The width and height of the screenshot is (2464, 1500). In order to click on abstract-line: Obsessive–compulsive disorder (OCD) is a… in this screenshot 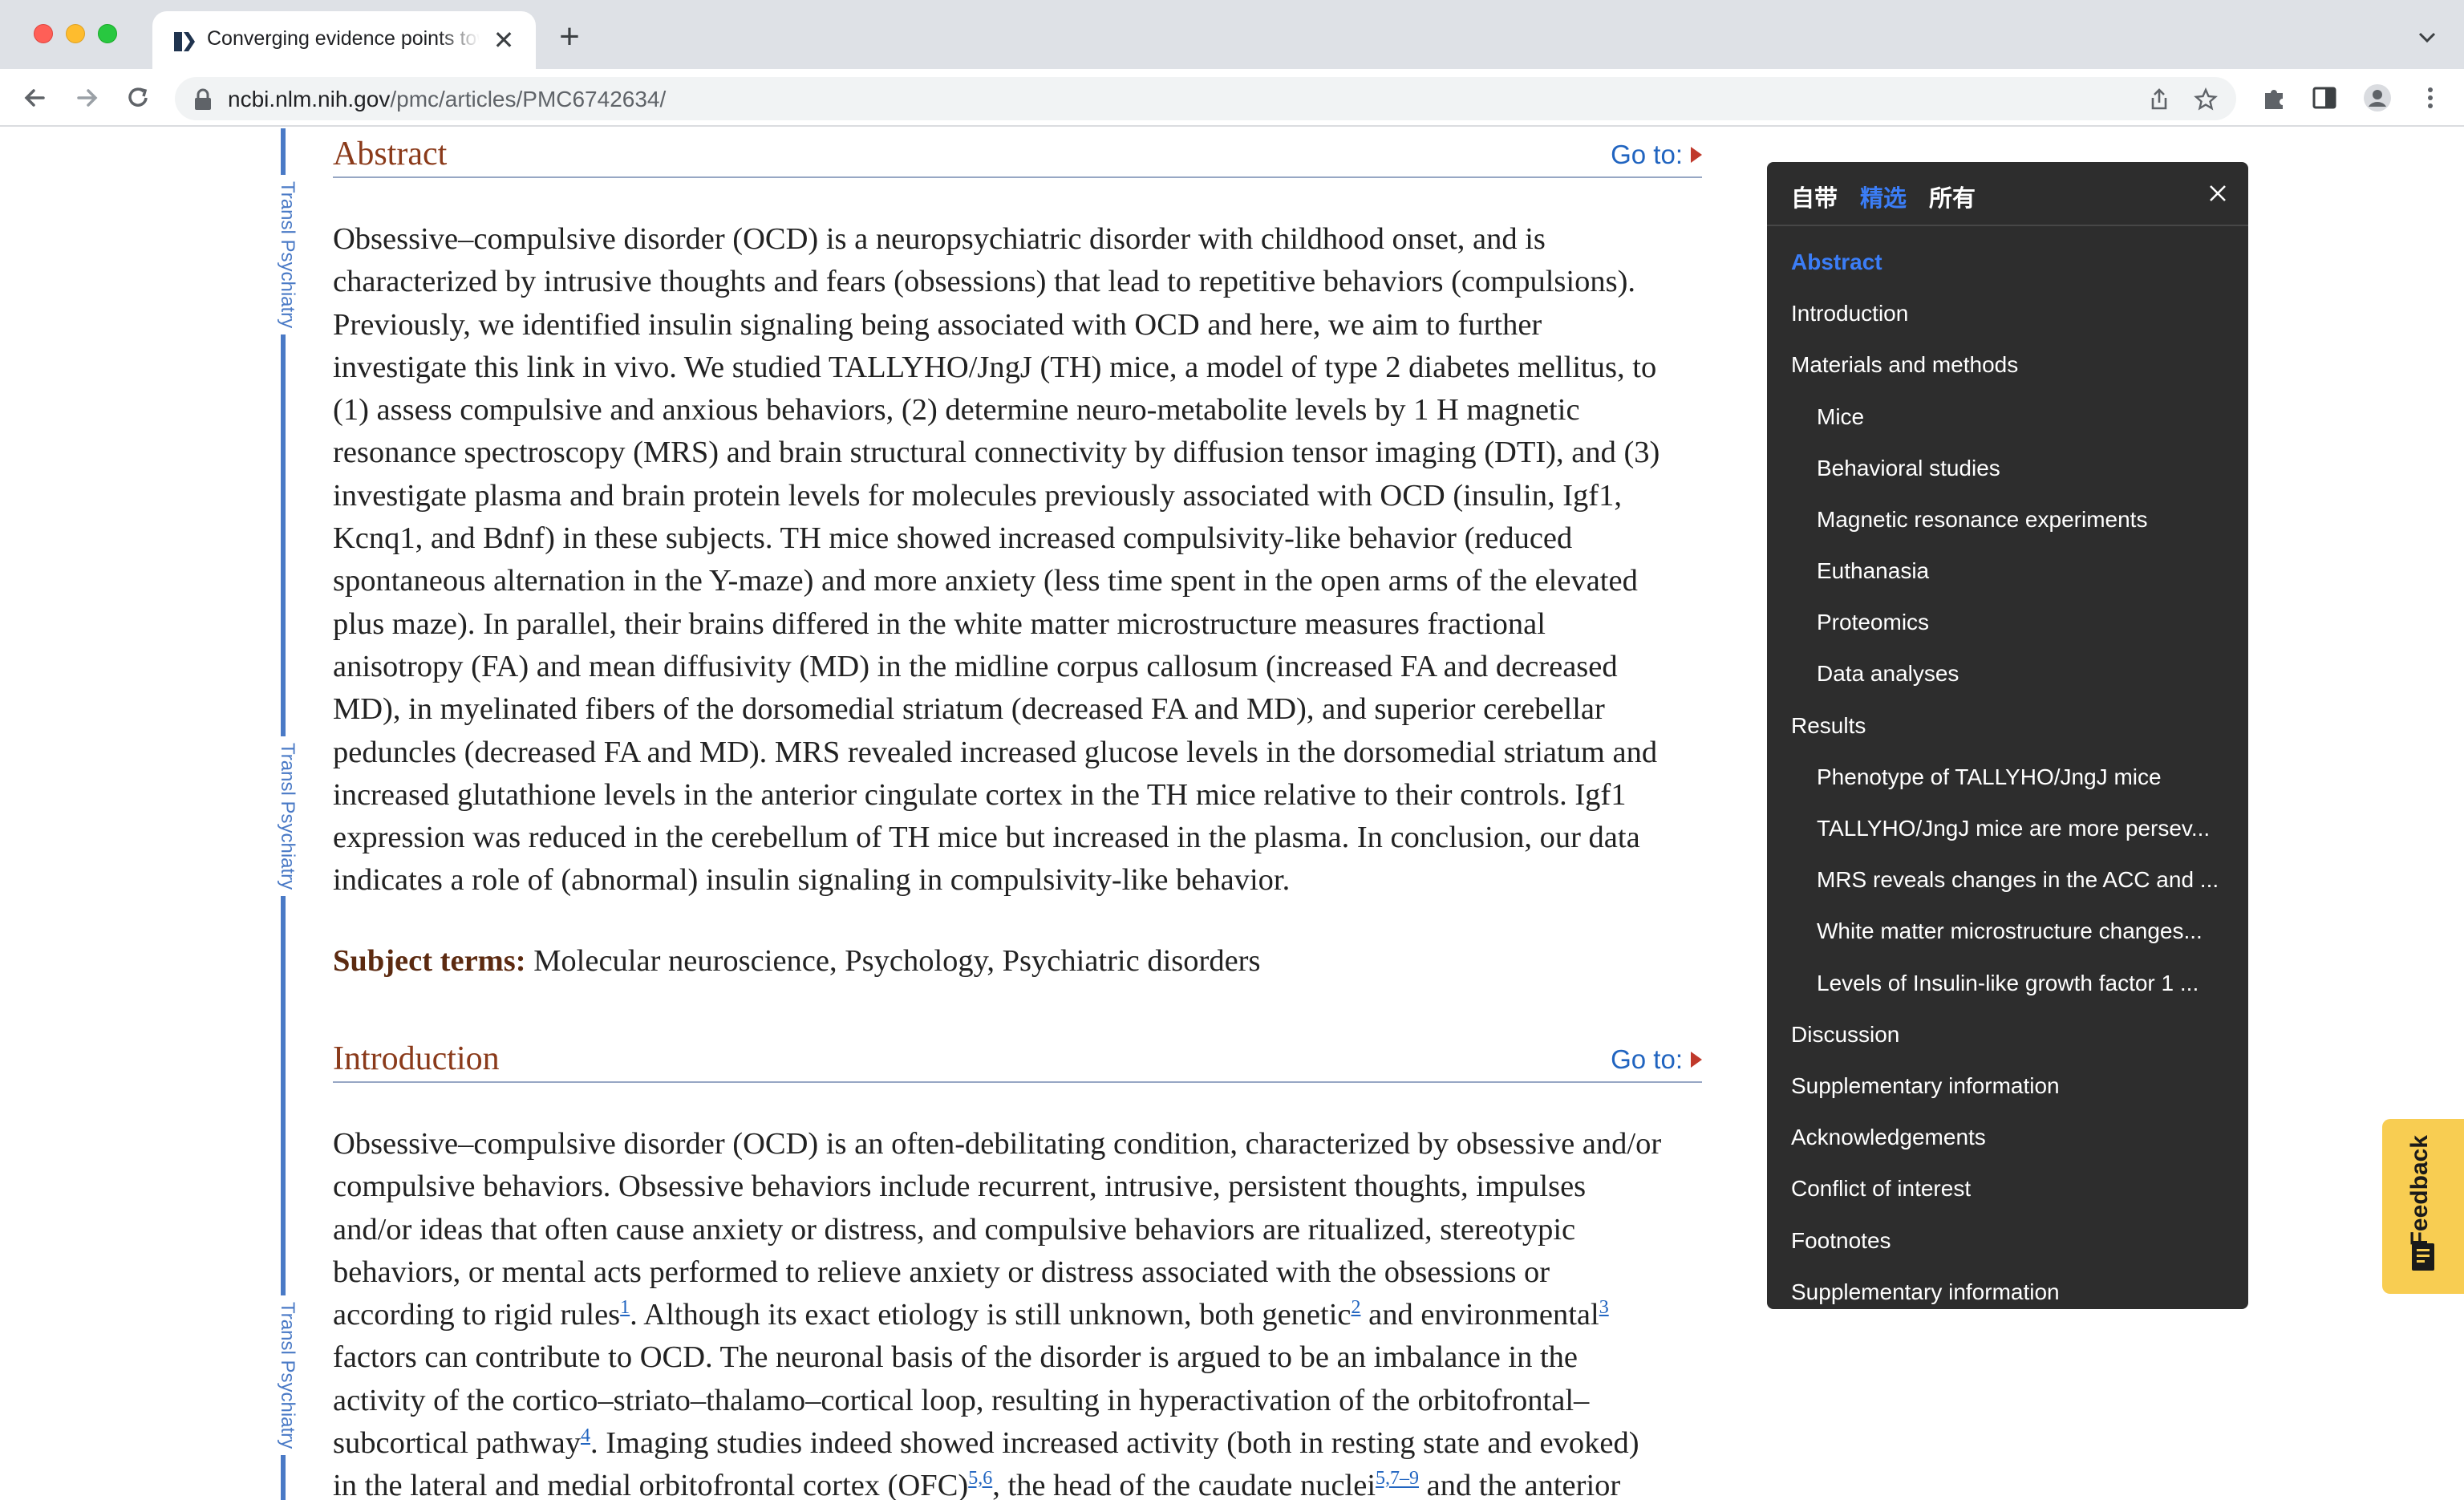, I will do `click(940, 239)`.